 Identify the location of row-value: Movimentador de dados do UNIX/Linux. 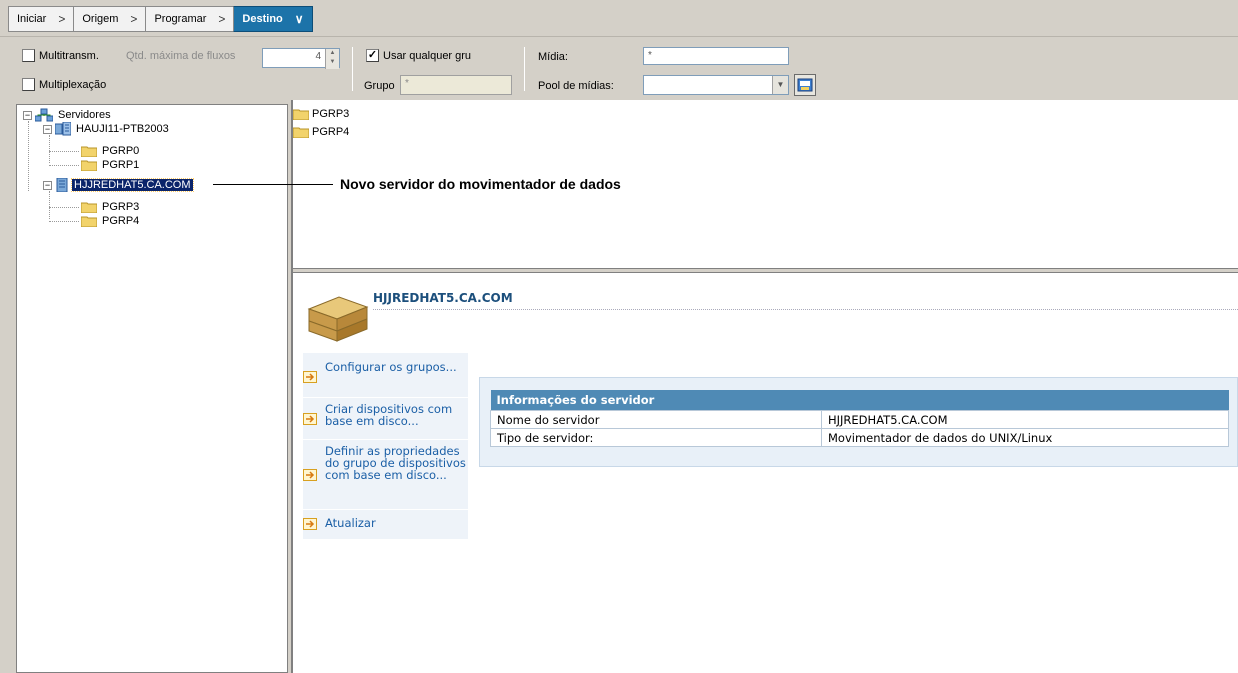
(1025, 437).